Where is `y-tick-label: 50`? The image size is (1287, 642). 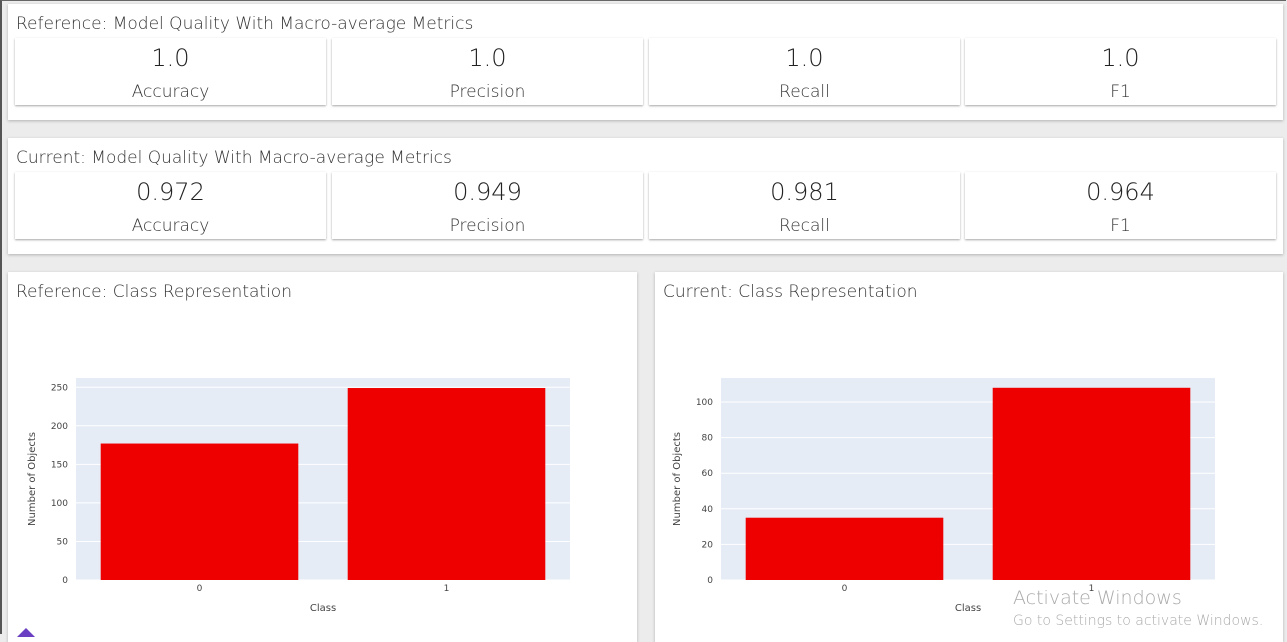
y-tick-label: 50 is located at coordinates (63, 542).